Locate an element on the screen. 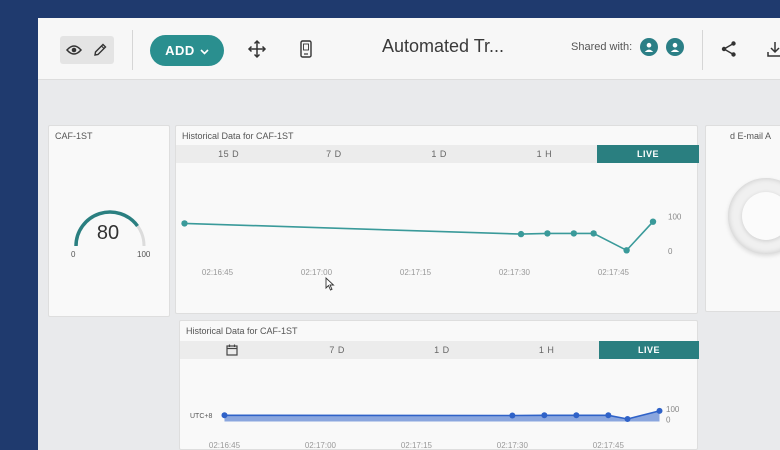 Image resolution: width=780 pixels, height=450 pixels. gauge-min-label: 0 is located at coordinates (73, 254).